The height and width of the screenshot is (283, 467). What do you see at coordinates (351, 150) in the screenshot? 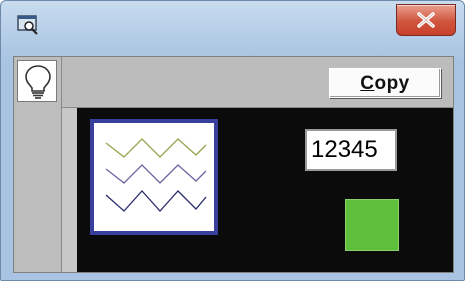
I see `number-display-field: 12345` at bounding box center [351, 150].